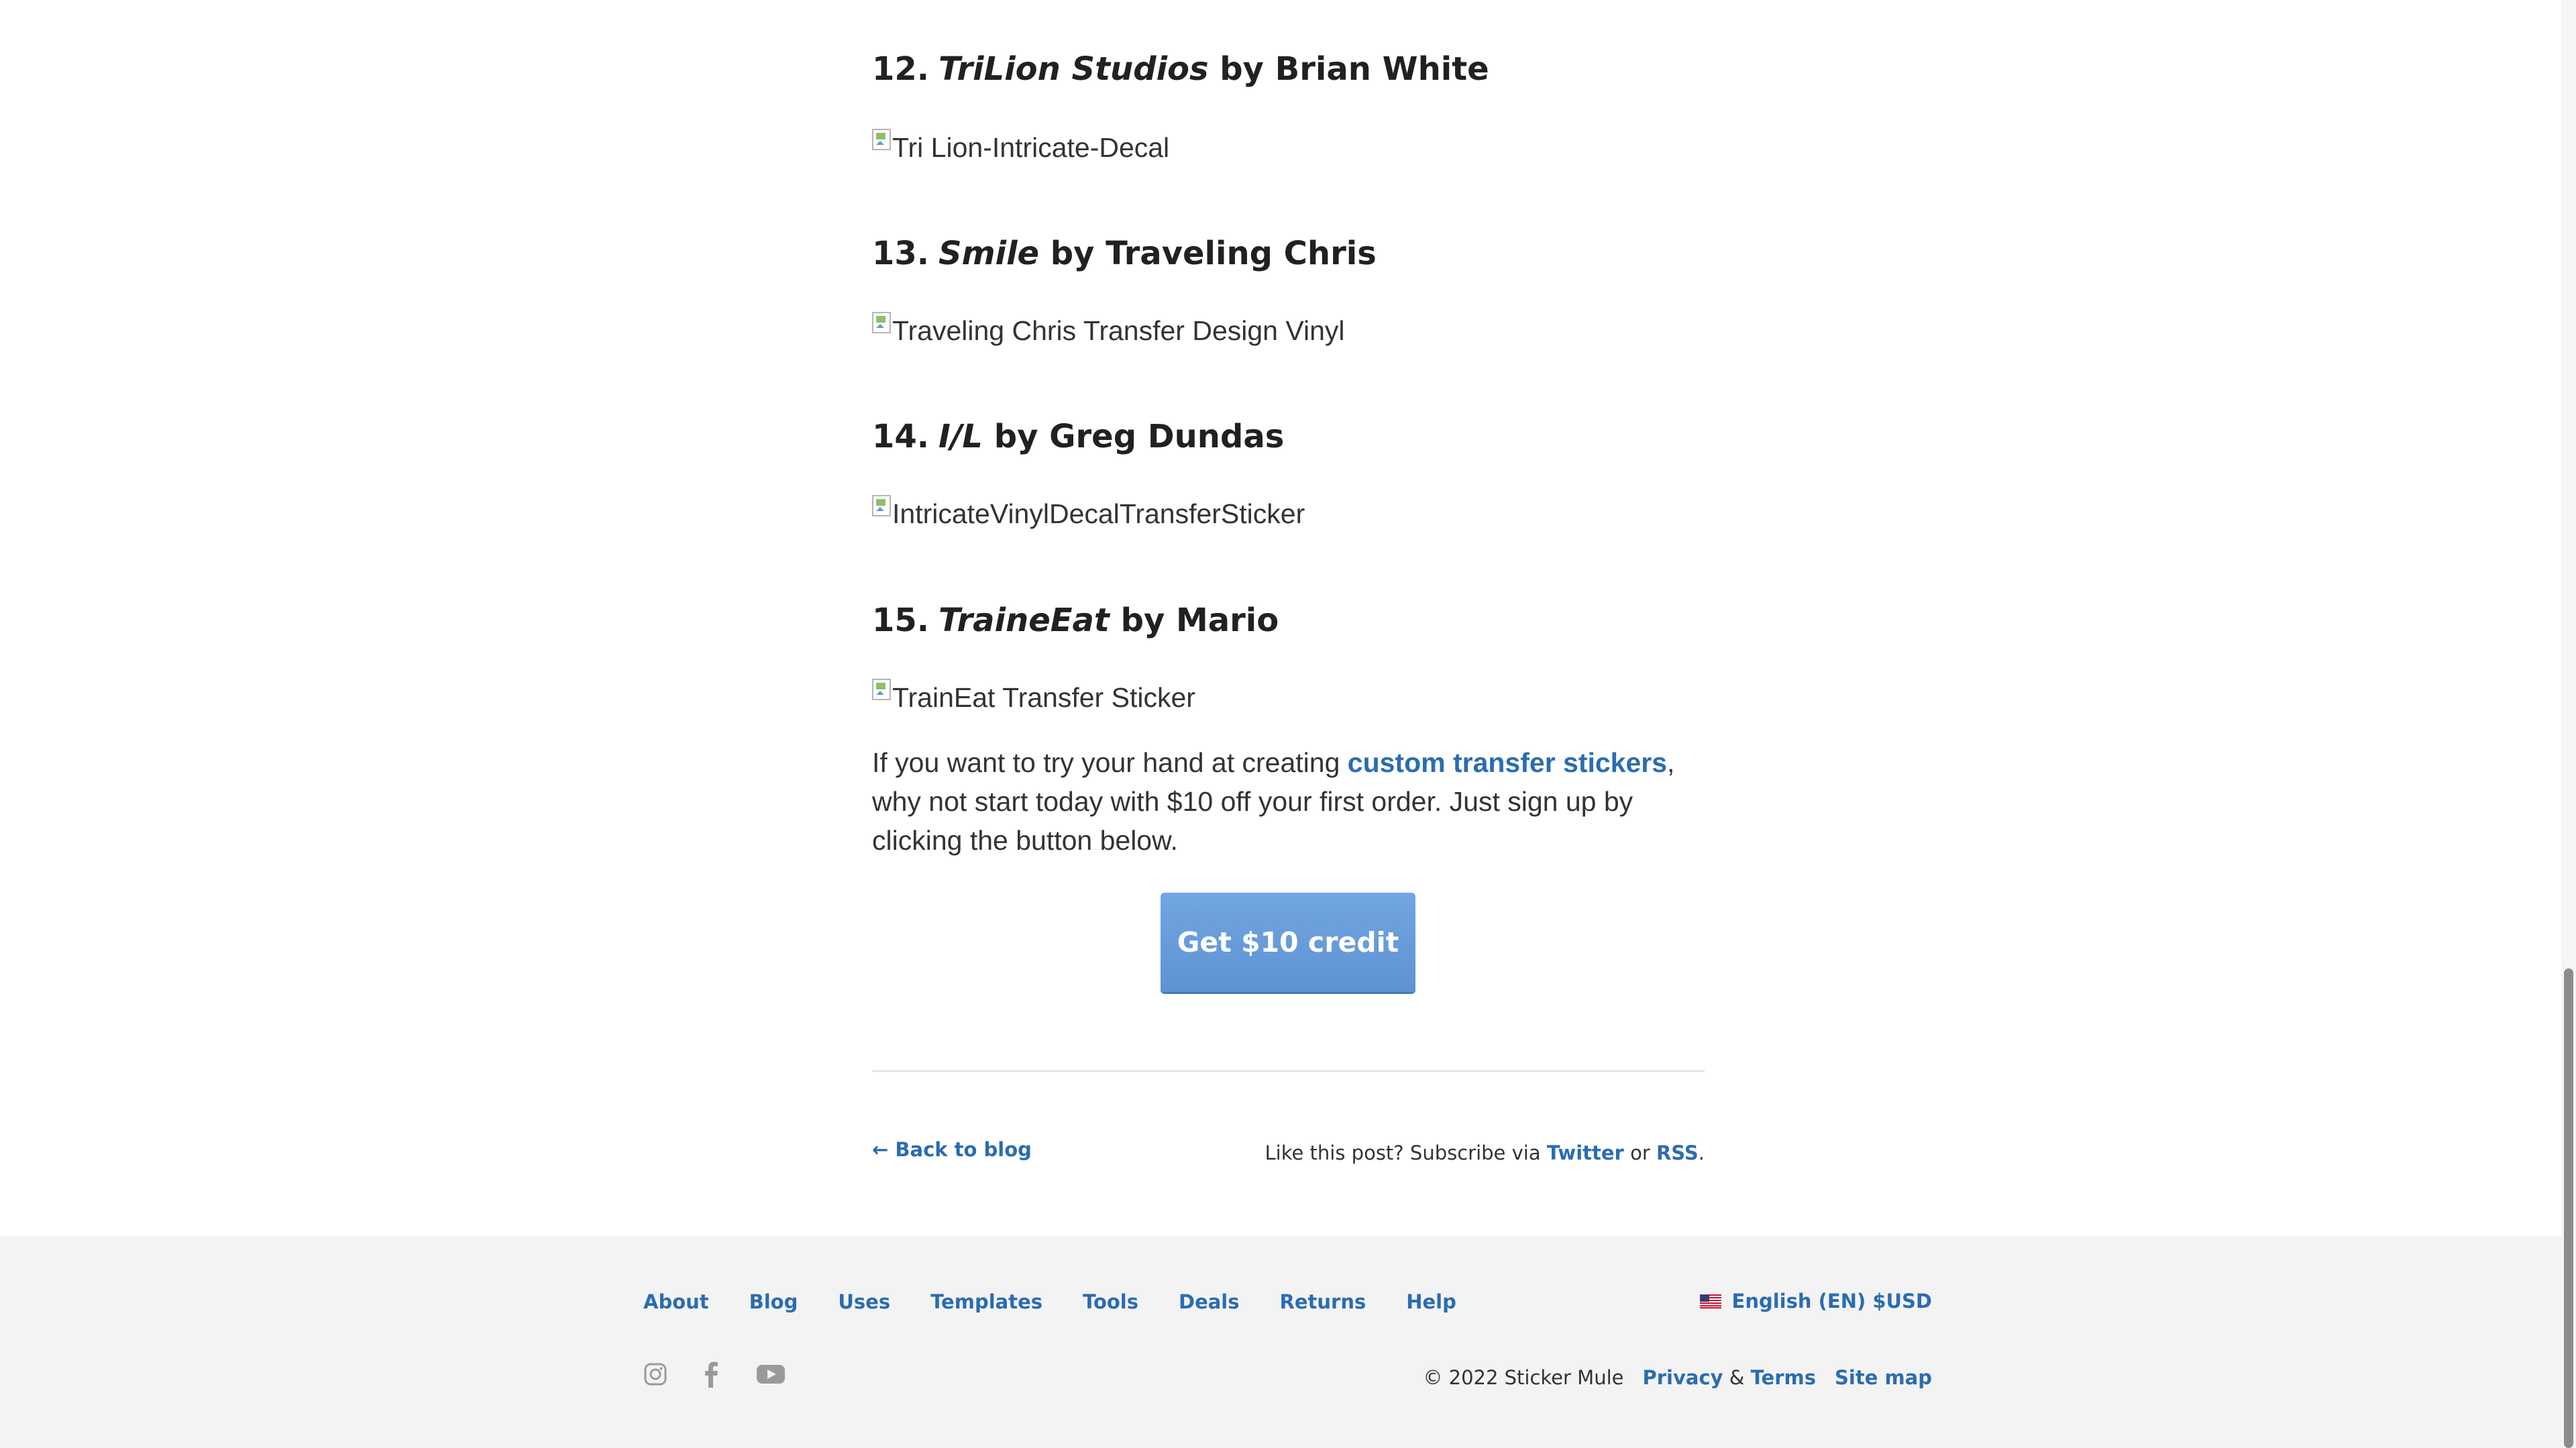  Describe the element at coordinates (1213, 253) in the screenshot. I see `entry-byline: by Traveling Chris` at that location.